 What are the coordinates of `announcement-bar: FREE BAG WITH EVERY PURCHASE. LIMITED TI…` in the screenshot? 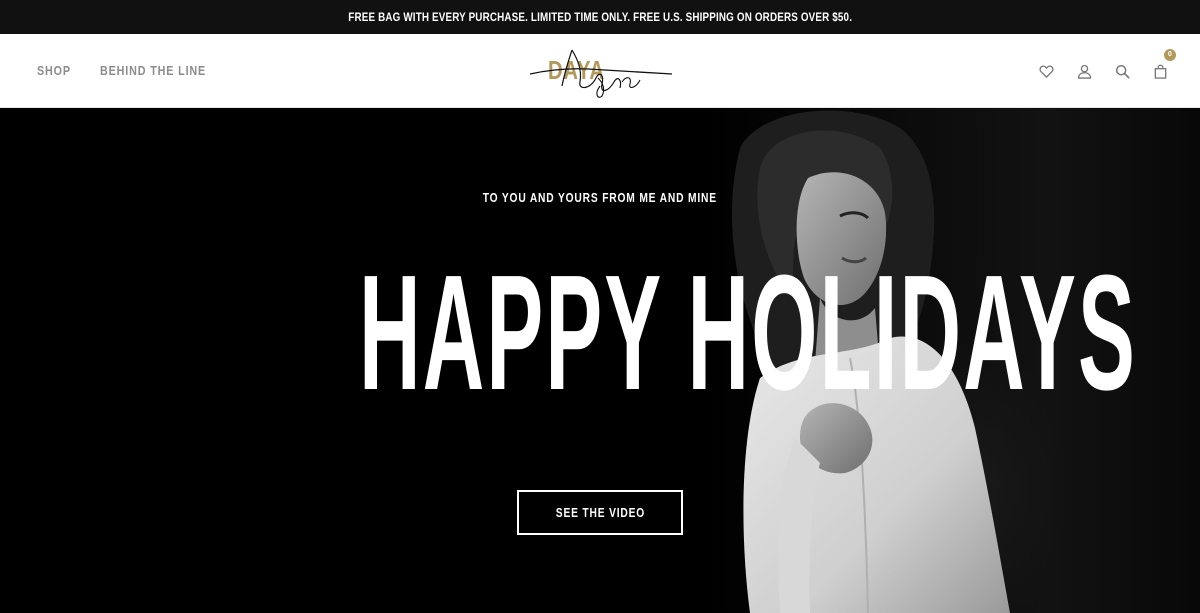 It's located at (600, 17).